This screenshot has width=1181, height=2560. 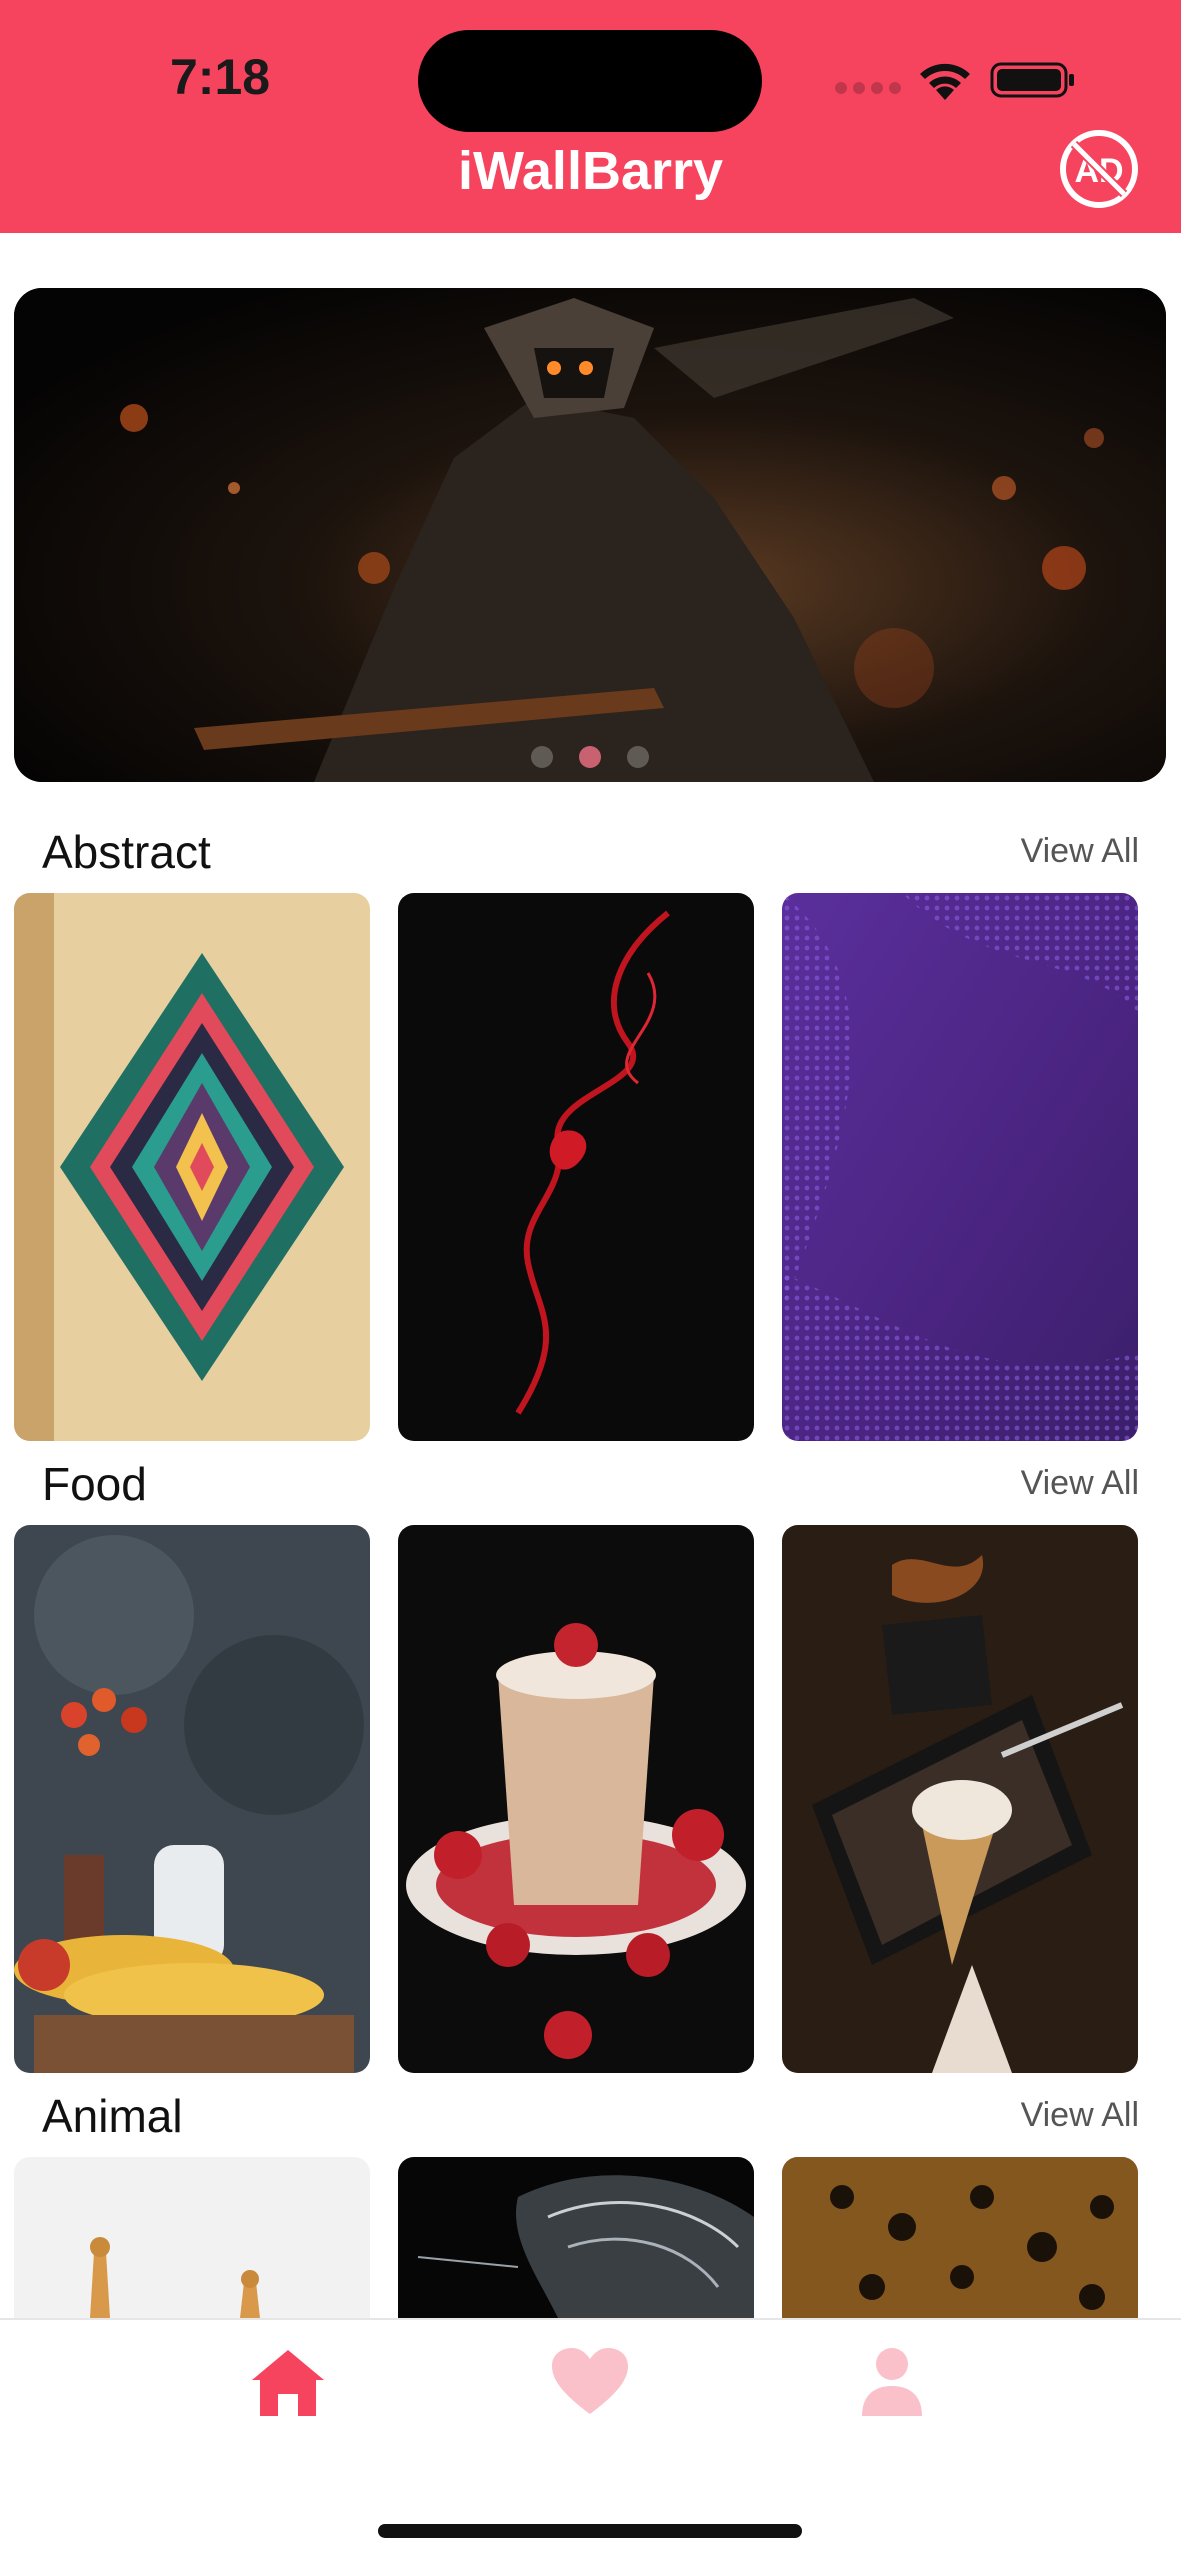 What do you see at coordinates (1080, 851) in the screenshot?
I see `view-all-abstract-button: View All` at bounding box center [1080, 851].